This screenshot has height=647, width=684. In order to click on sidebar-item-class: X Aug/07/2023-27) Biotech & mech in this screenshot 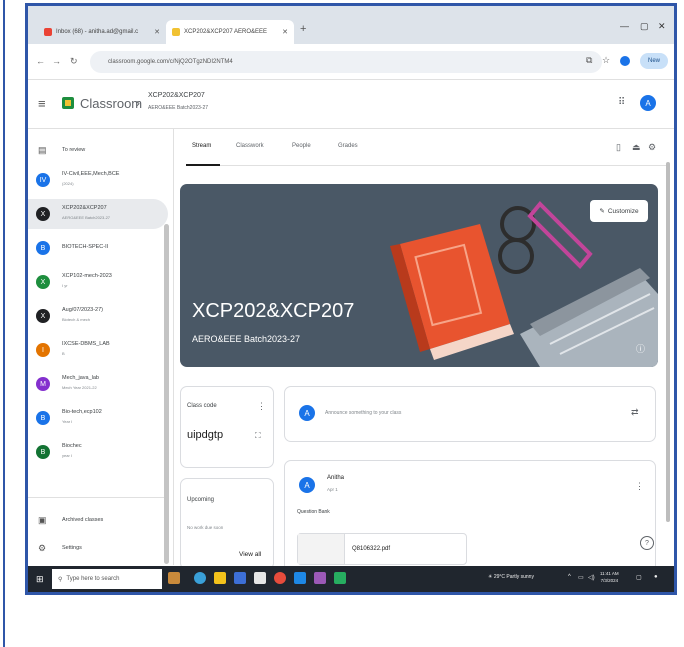, I will do `click(98, 316)`.